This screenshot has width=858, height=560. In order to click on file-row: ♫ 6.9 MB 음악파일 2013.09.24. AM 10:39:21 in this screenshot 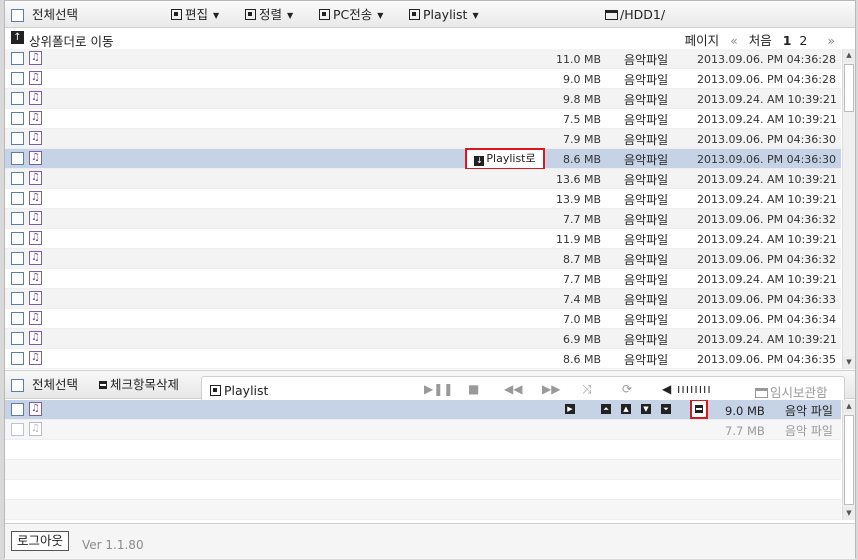, I will do `click(423, 339)`.